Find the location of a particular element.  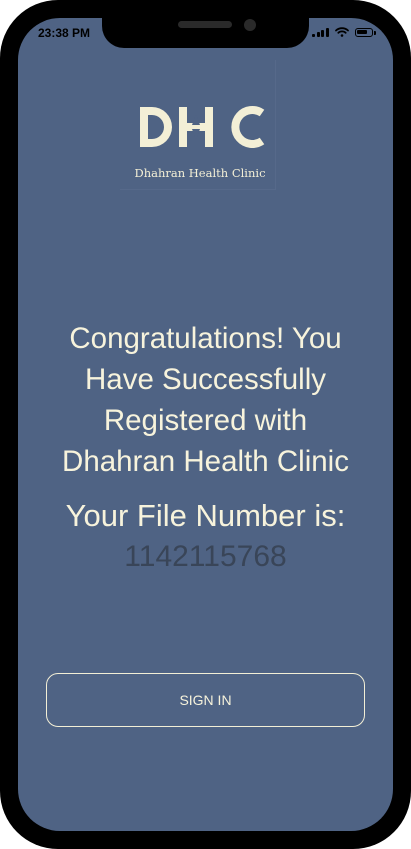

file-number-label: Your File Number is: is located at coordinates (205, 515).